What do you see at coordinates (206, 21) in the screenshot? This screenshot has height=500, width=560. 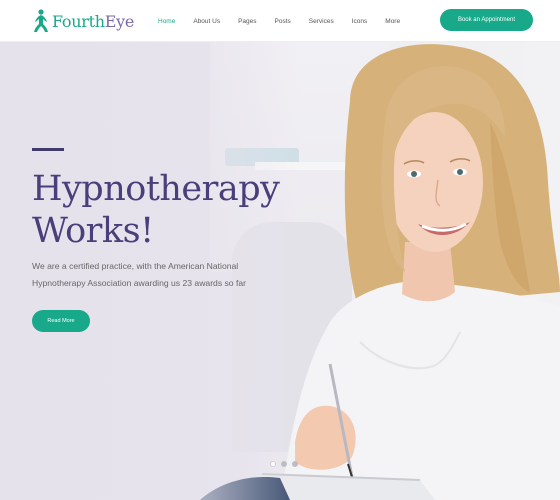 I see `nav-item-about-us: About Us` at bounding box center [206, 21].